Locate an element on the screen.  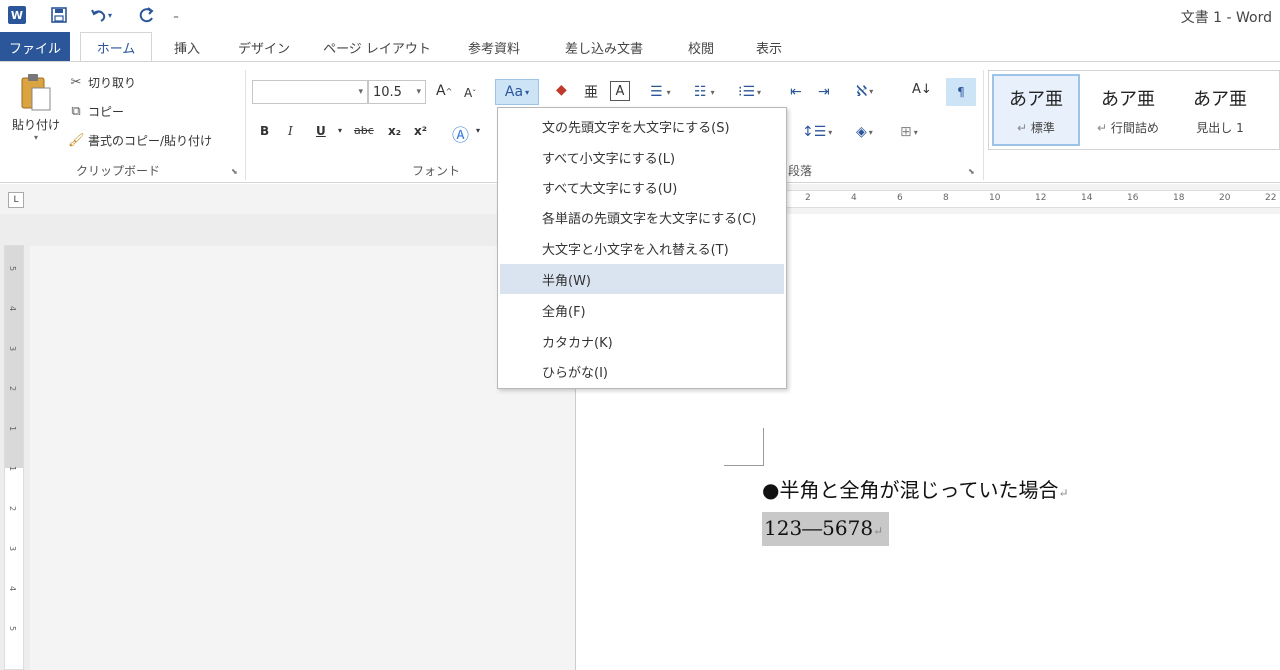
menu-item-capitalize-each-word: 各単語の先頭文字を大文字にする(C) is located at coordinates (642, 217).